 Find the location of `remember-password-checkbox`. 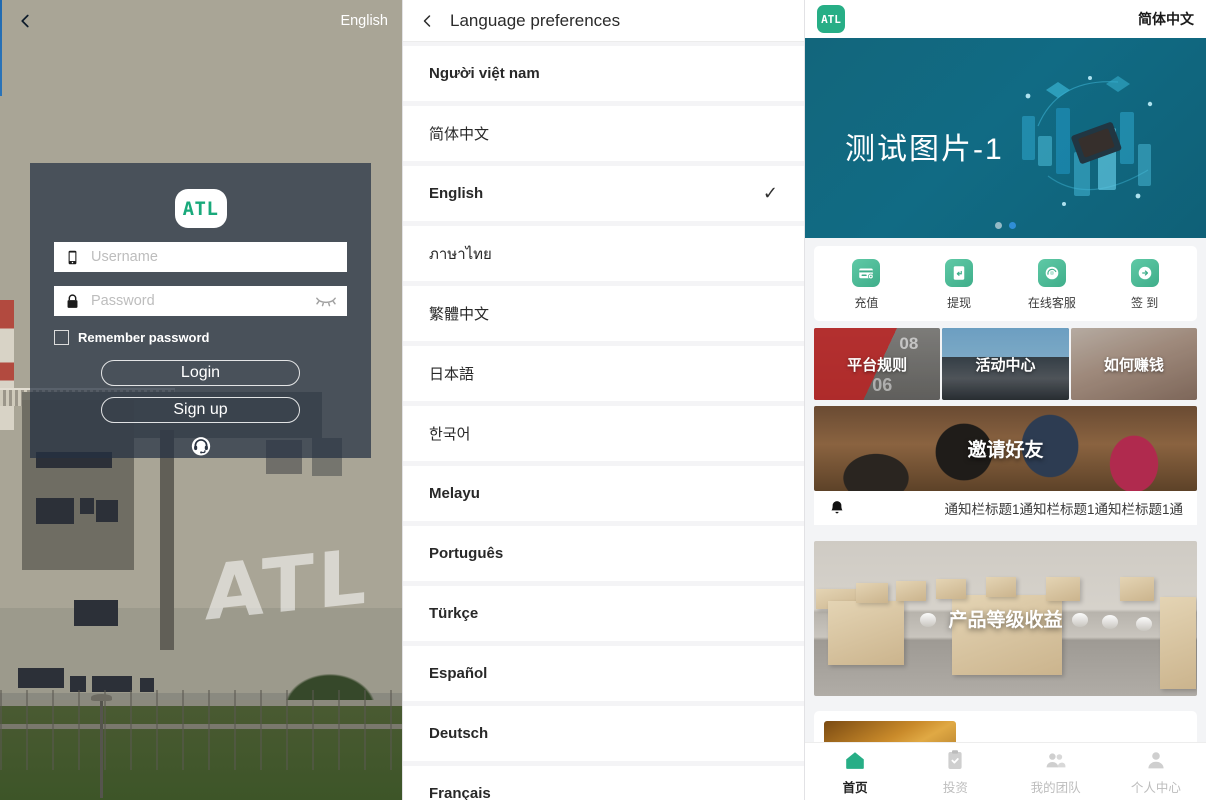

remember-password-checkbox is located at coordinates (61, 338).